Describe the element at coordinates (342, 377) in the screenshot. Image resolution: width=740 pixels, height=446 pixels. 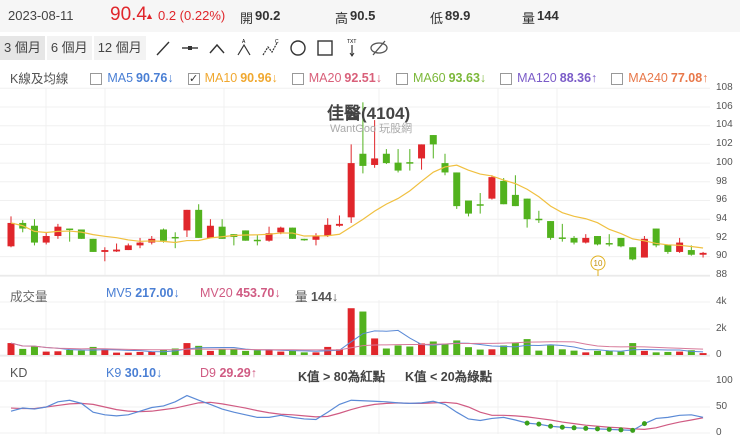
I see `kd-note-red: K值 > 80為紅點` at that location.